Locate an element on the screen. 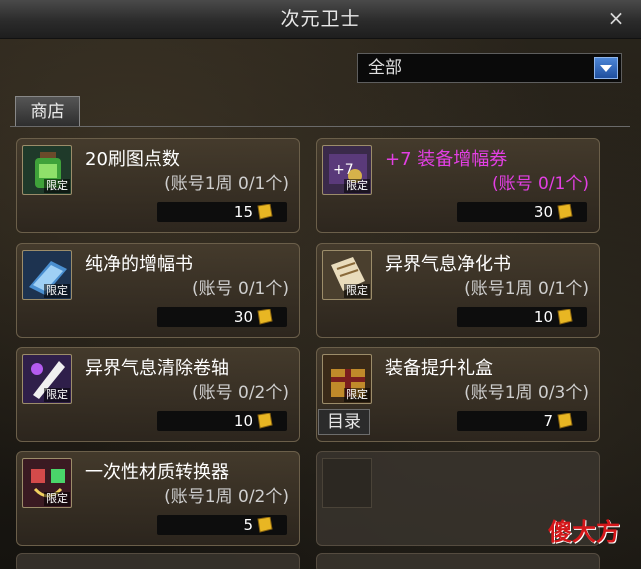 This screenshot has height=569, width=641. title-bar: 次元卫士 × is located at coordinates (320, 19).